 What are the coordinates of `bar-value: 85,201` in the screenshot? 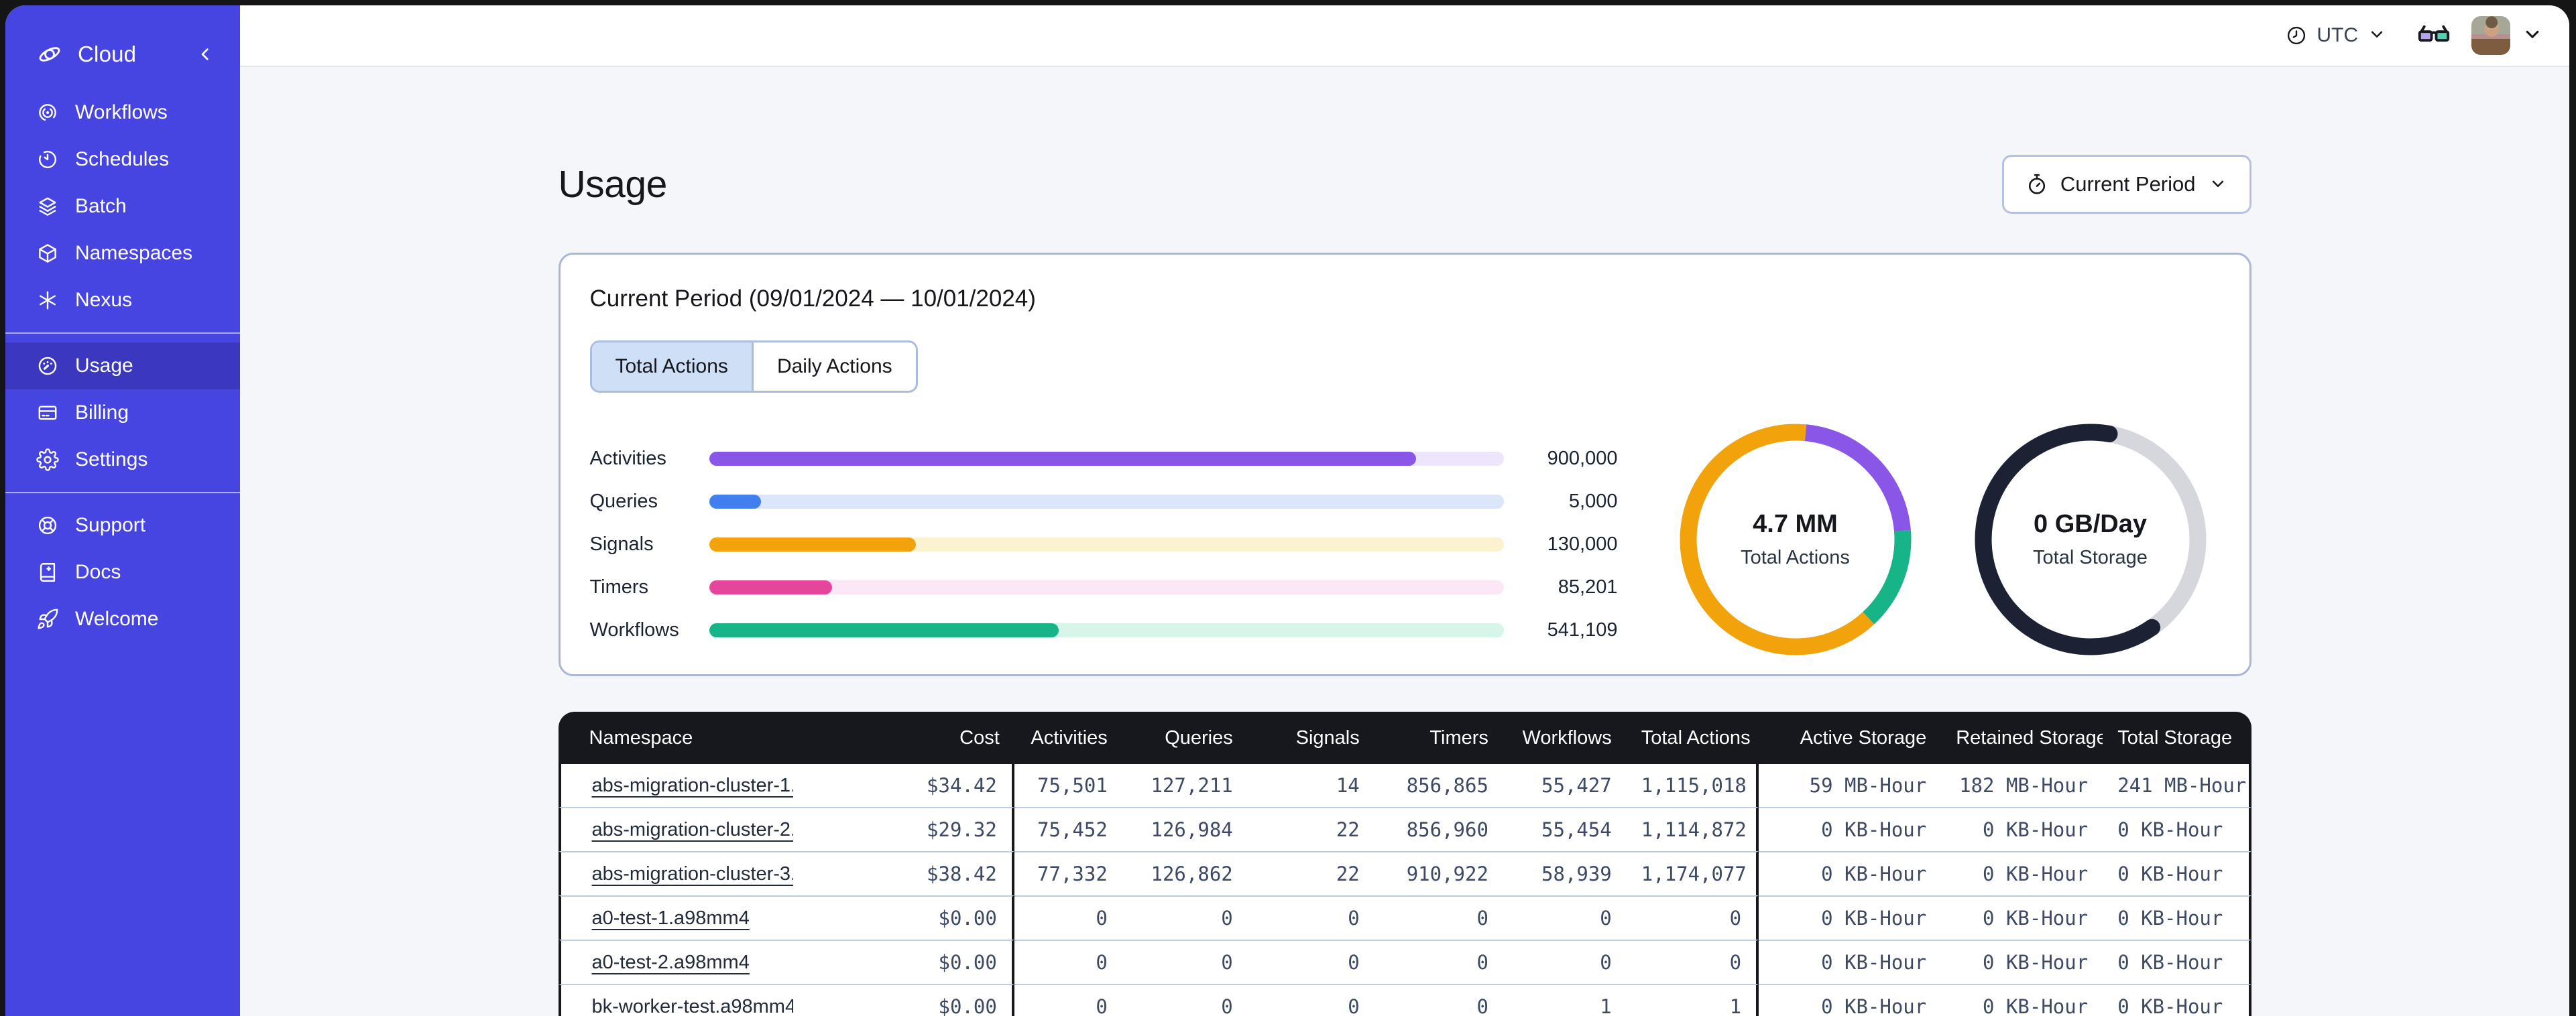 It's located at (1588, 587).